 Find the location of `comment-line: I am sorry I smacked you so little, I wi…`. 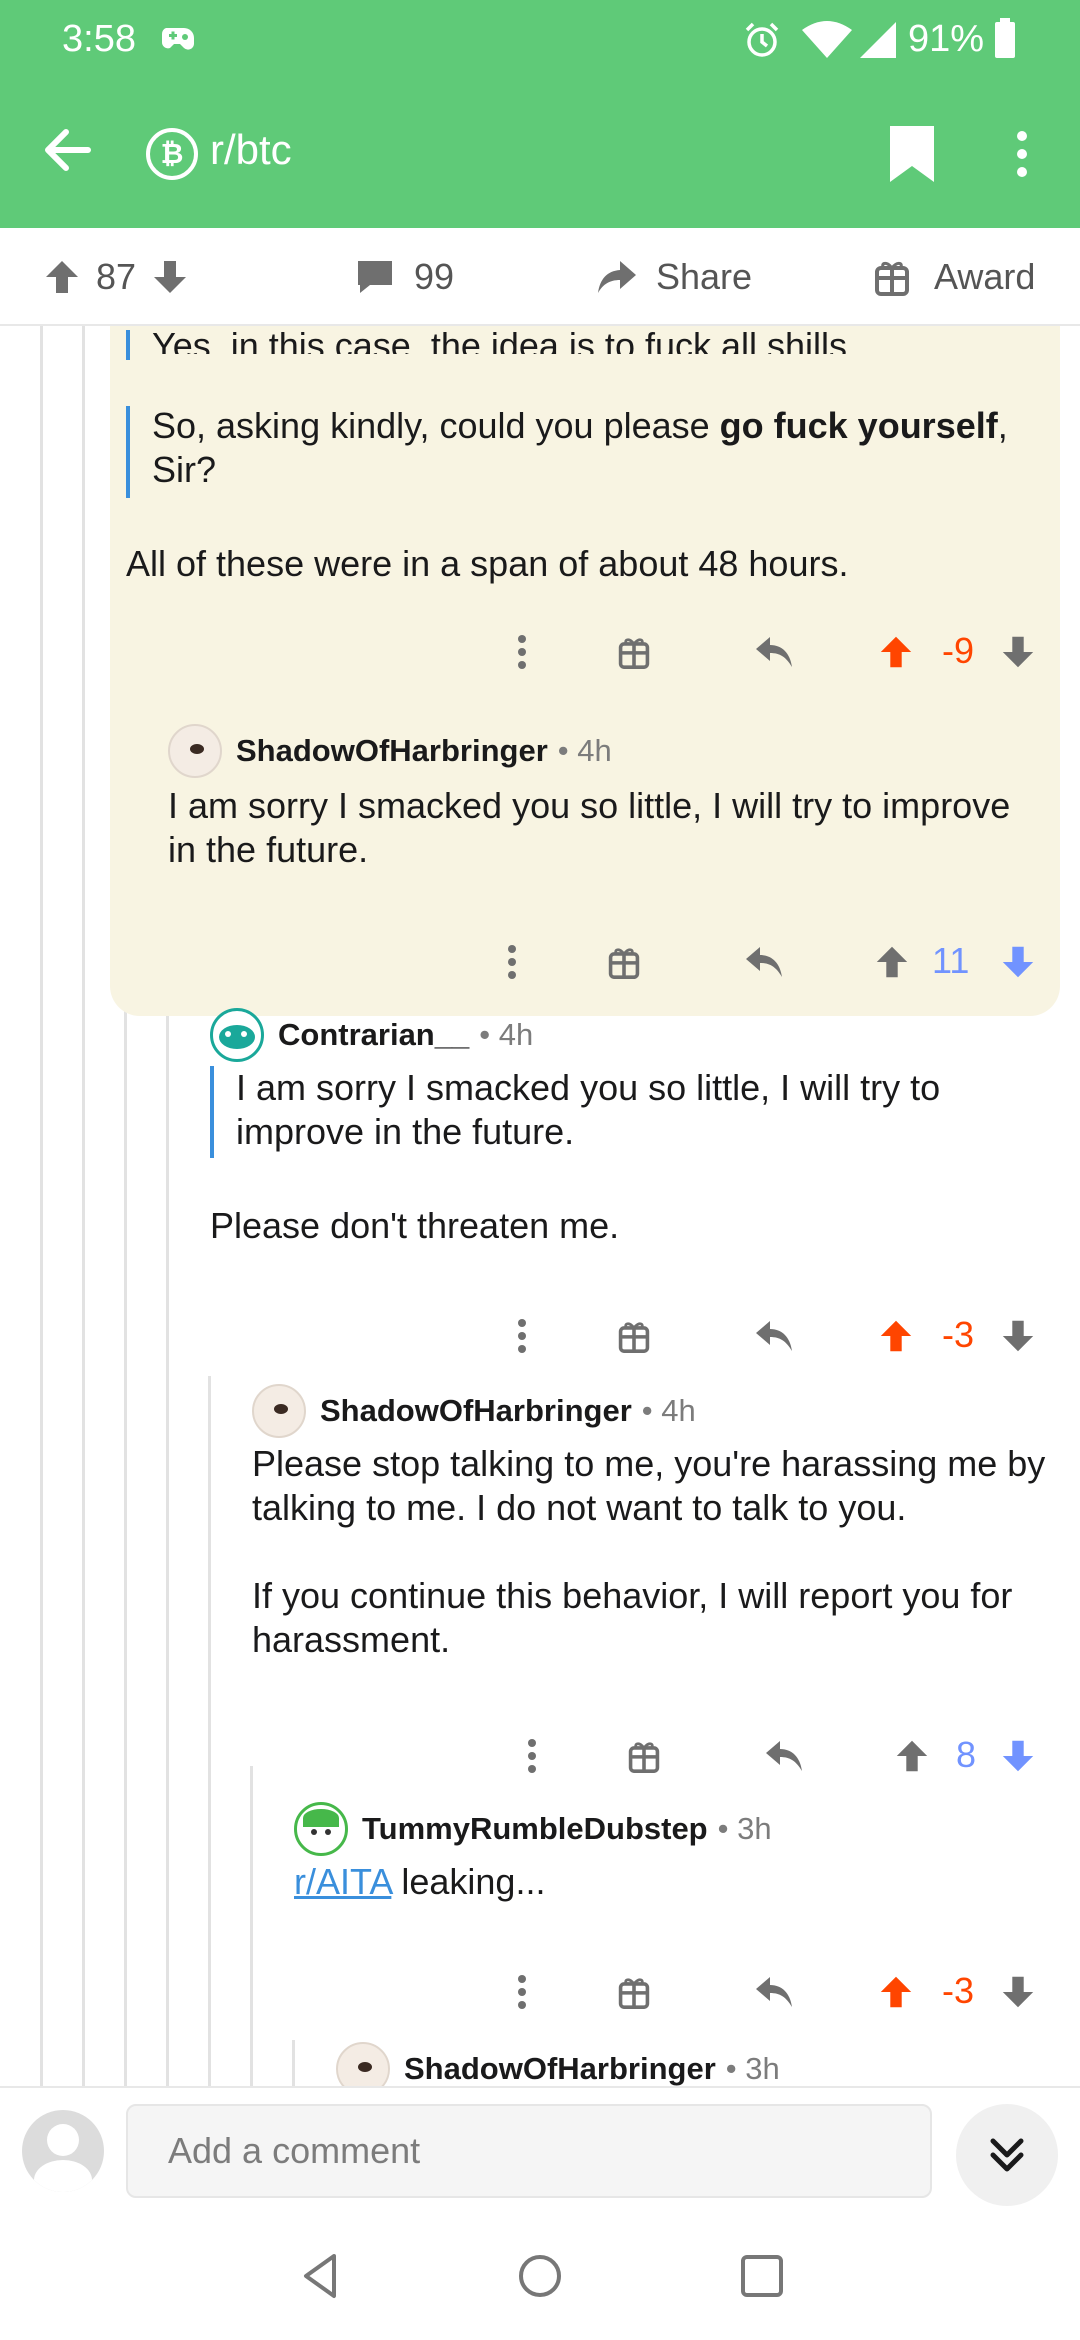

comment-line: I am sorry I smacked you so little, I wi… is located at coordinates (589, 805).